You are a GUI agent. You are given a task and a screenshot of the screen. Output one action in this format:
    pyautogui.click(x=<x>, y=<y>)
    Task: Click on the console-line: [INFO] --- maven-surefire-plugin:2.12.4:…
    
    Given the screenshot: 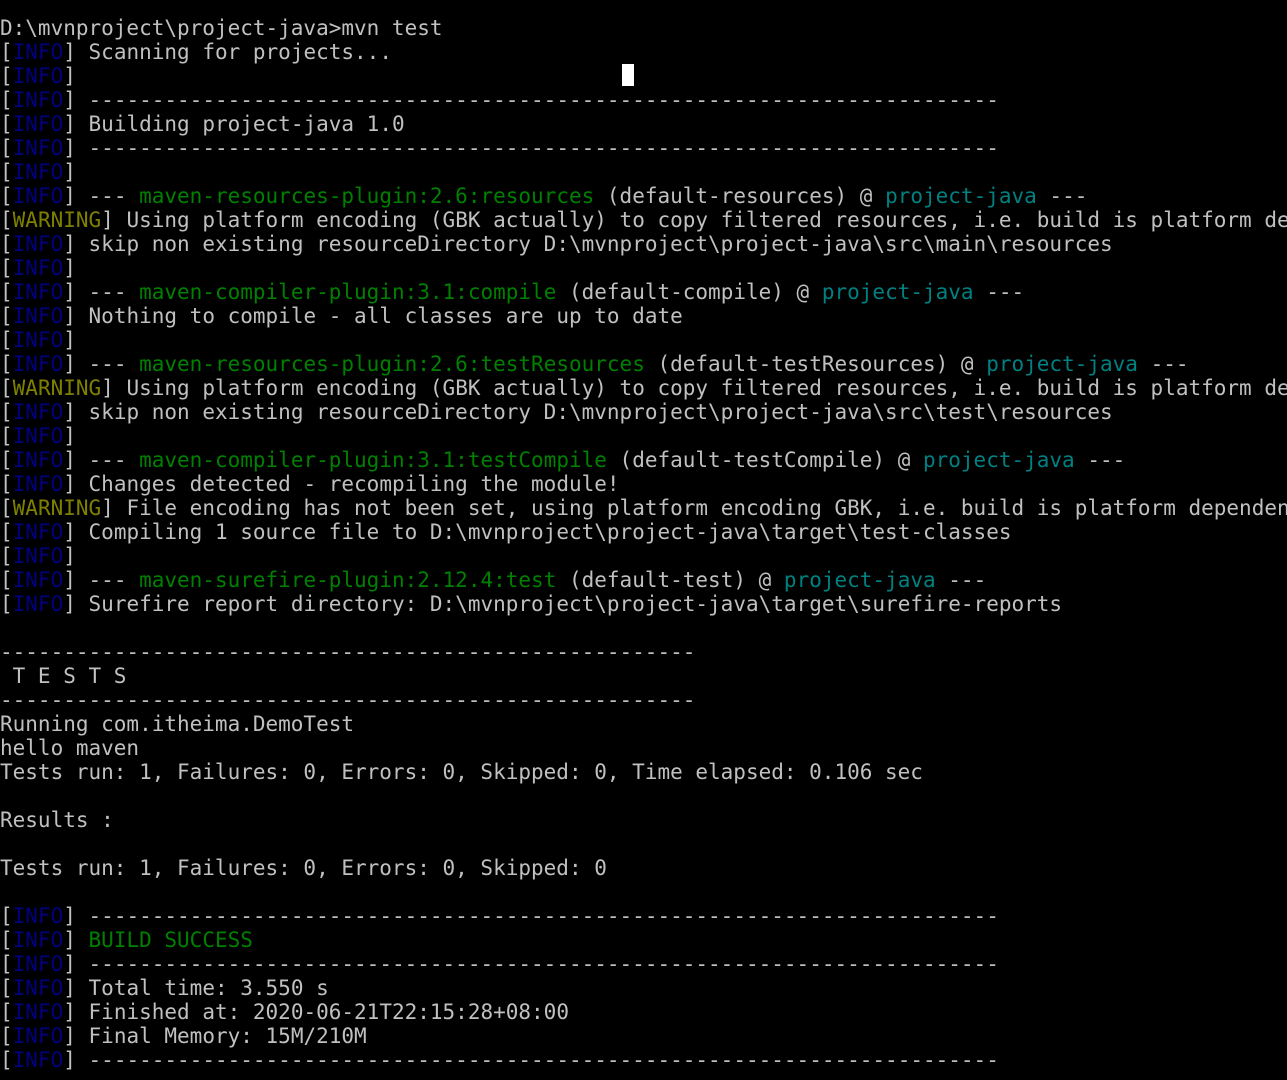 What is the action you would take?
    pyautogui.click(x=643, y=580)
    